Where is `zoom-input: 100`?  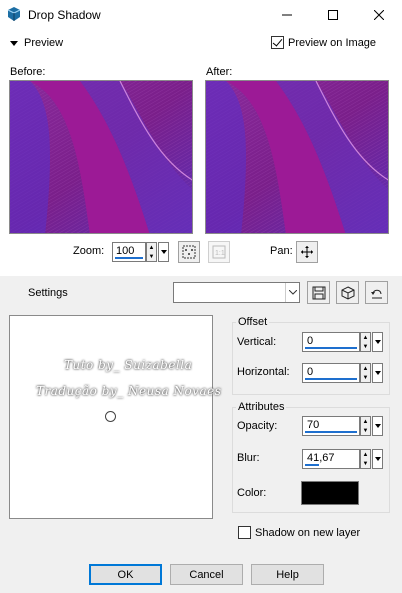 zoom-input: 100 is located at coordinates (129, 252).